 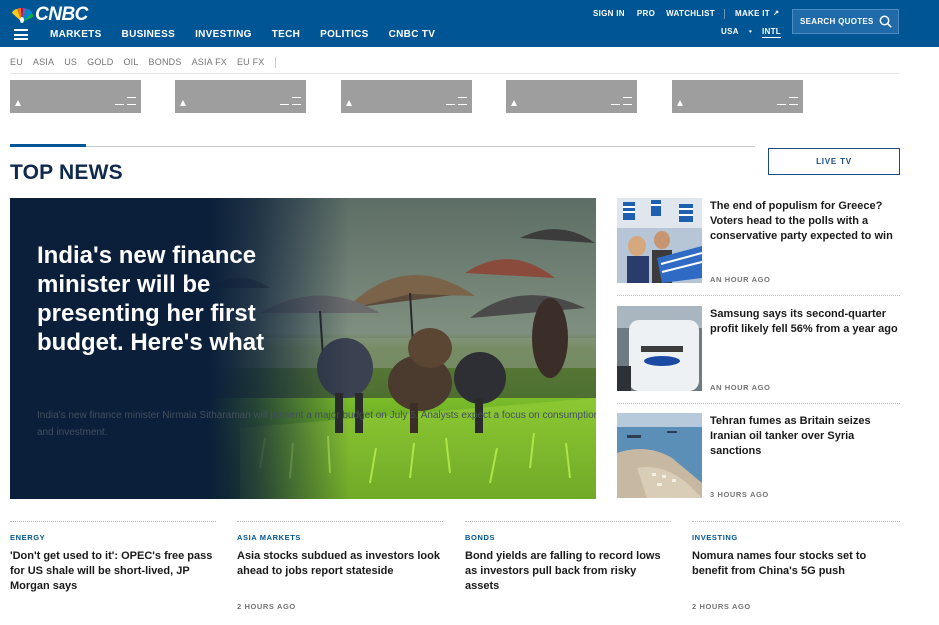 What do you see at coordinates (420, 146) in the screenshot?
I see `section-rule` at bounding box center [420, 146].